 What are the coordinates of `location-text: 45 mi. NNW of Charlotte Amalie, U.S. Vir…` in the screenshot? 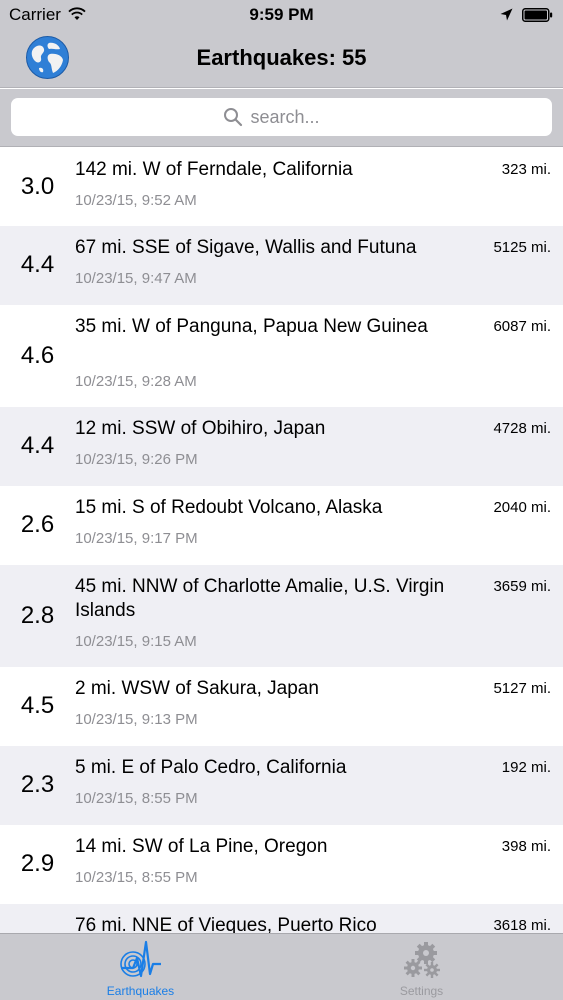 It's located at (260, 598).